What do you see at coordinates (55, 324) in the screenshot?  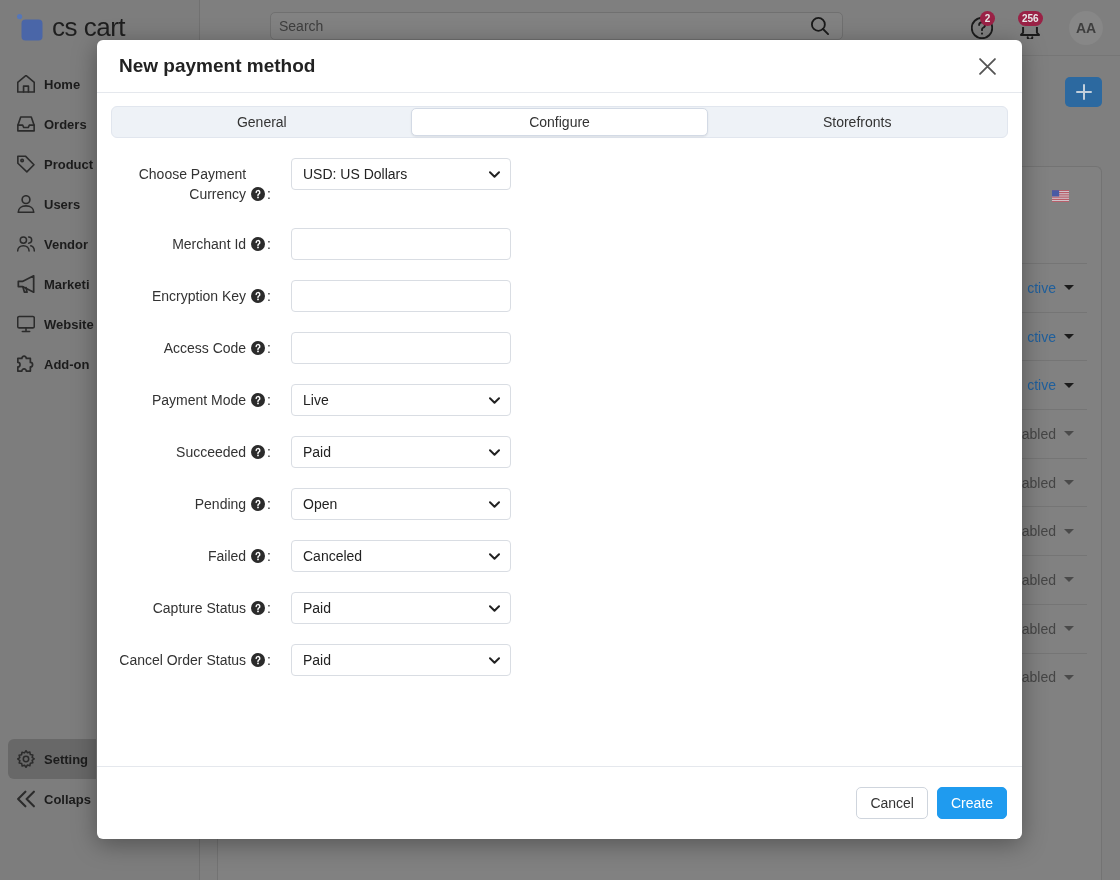 I see `nav-item: Website` at bounding box center [55, 324].